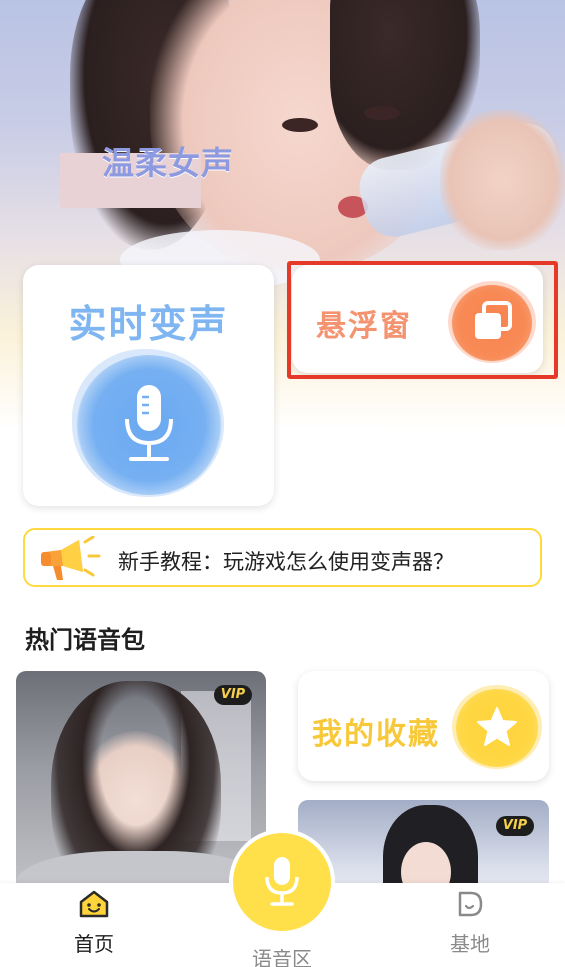 This screenshot has height=967, width=565. I want to click on star-icon, so click(497, 726).